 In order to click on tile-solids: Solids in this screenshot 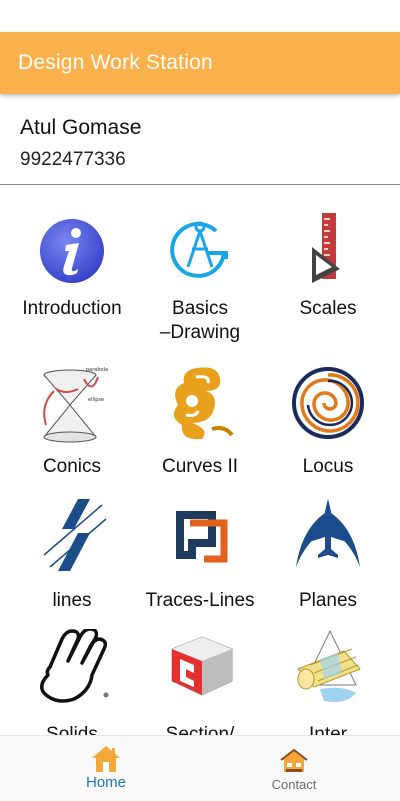, I will do `click(72, 682)`.